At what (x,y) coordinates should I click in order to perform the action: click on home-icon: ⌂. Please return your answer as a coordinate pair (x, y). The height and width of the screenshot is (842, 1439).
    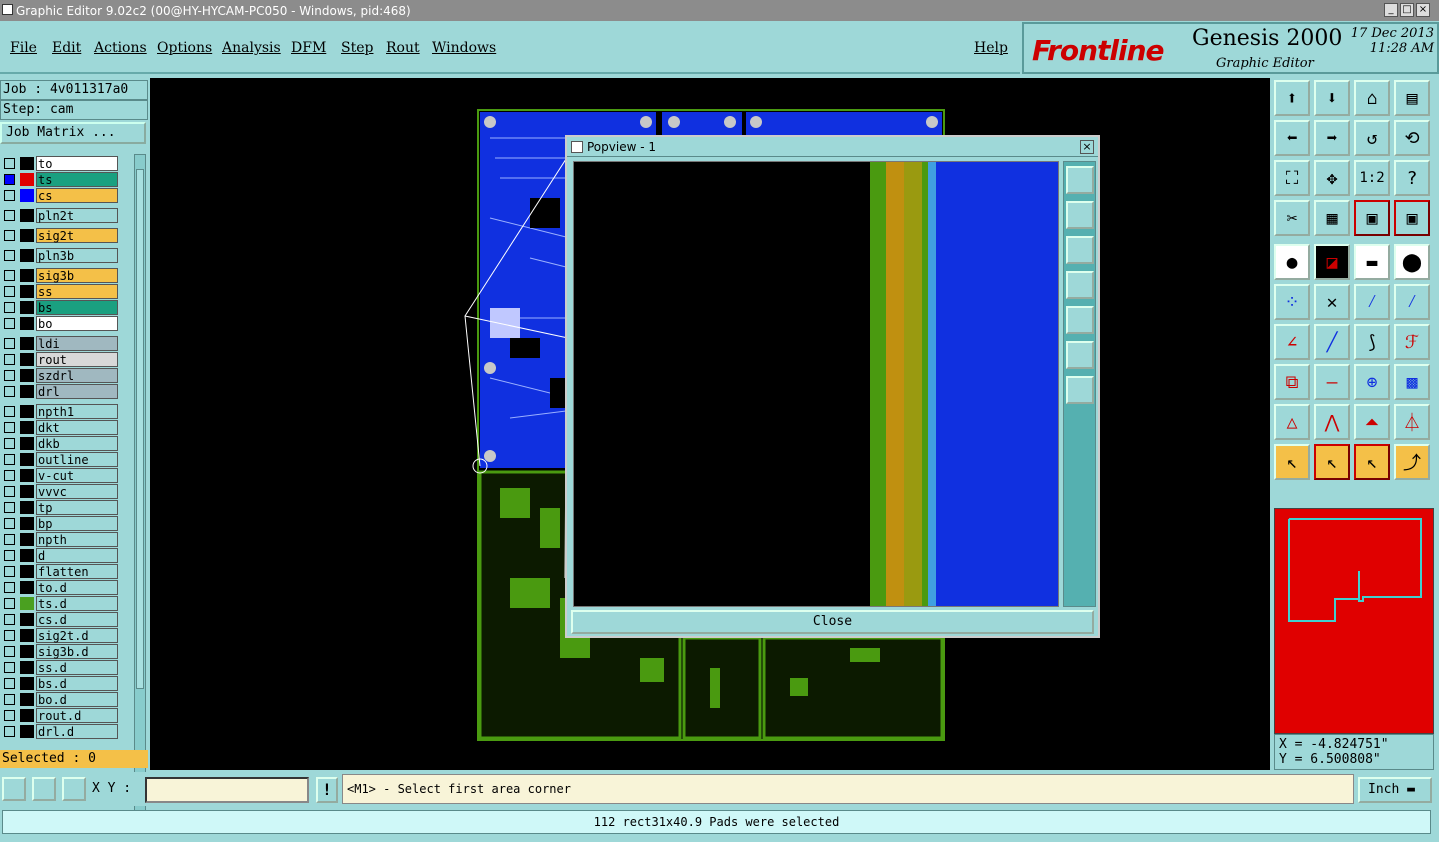
    Looking at the image, I should click on (1372, 98).